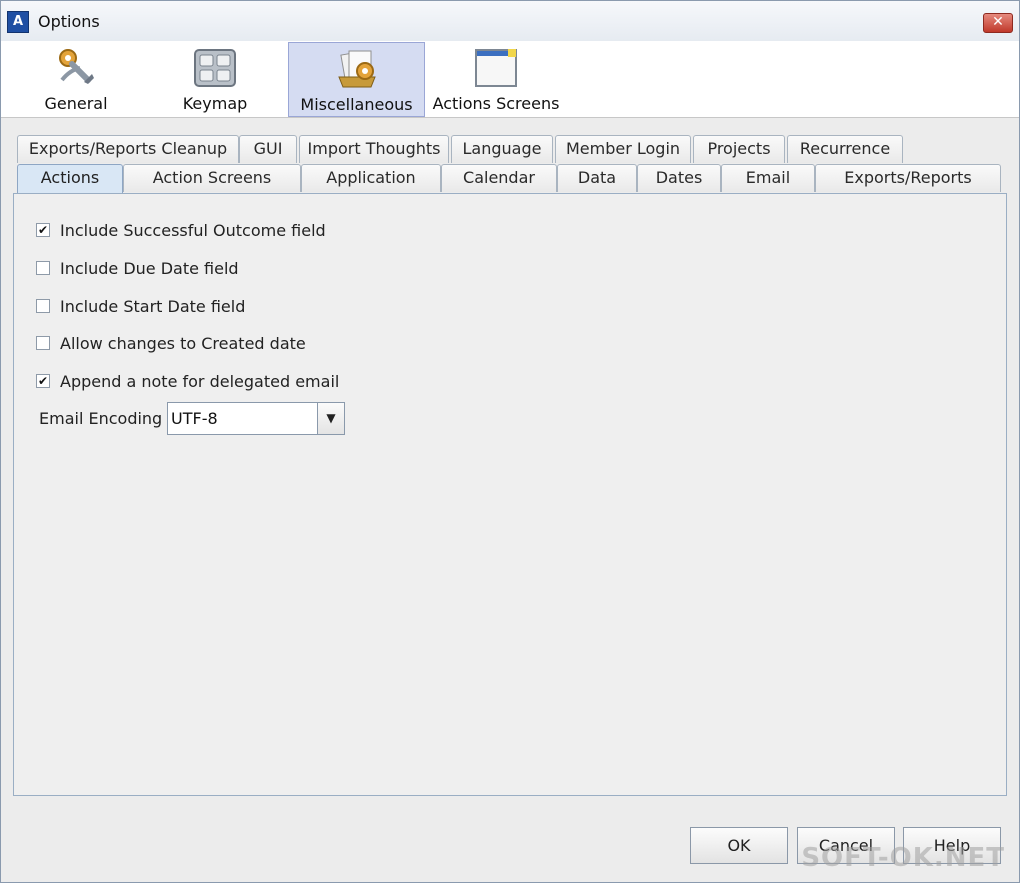 The height and width of the screenshot is (883, 1020). I want to click on option-label: Include Start Date field, so click(153, 306).